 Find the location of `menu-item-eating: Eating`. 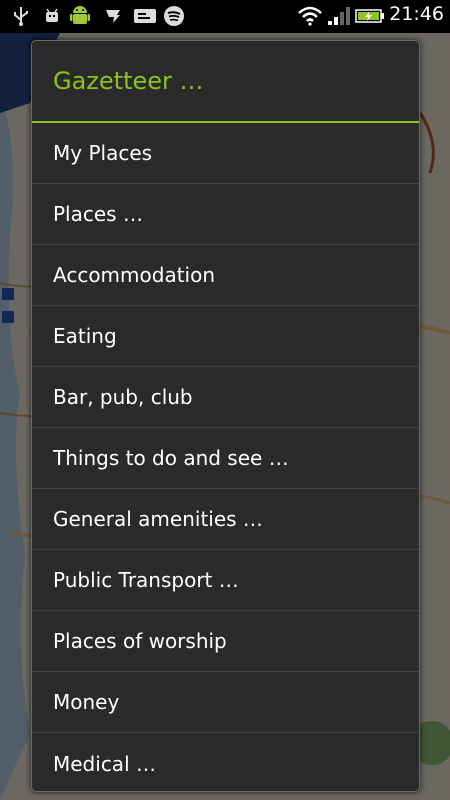

menu-item-eating: Eating is located at coordinates (225, 336).